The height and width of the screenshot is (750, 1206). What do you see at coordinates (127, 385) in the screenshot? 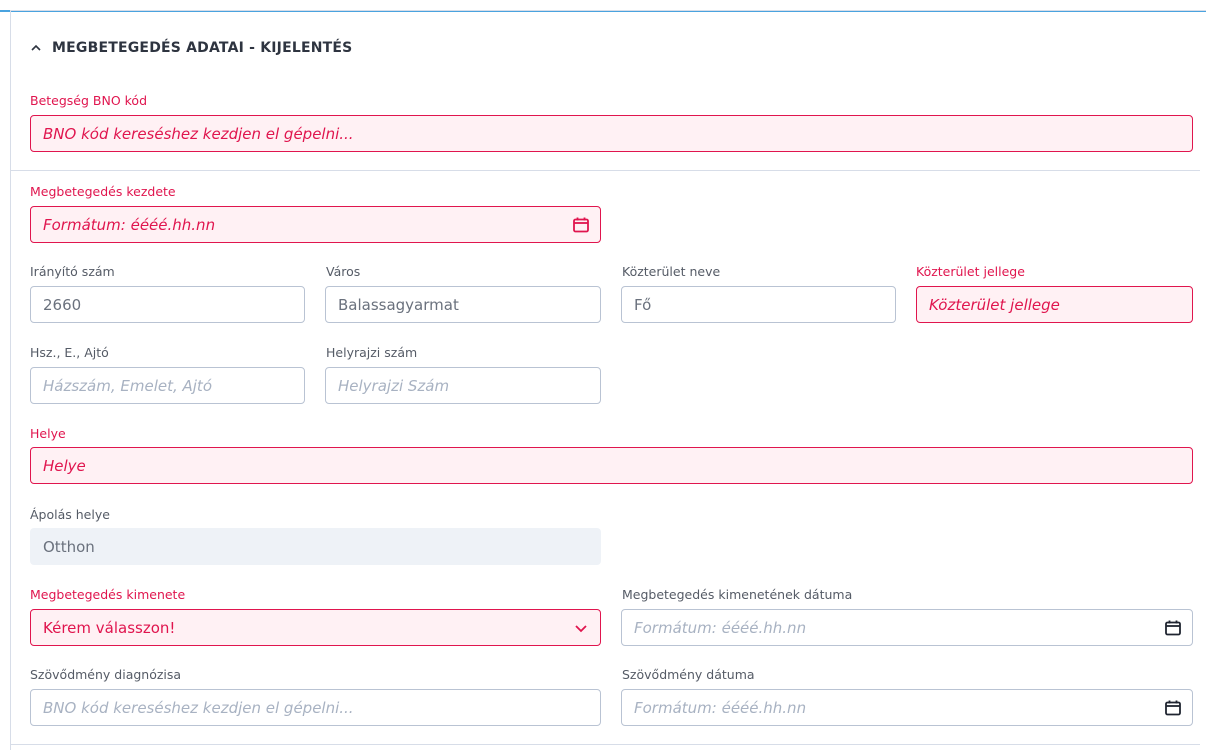
I see `house-placeholder: Házszám, Emelet, Ajtó` at bounding box center [127, 385].